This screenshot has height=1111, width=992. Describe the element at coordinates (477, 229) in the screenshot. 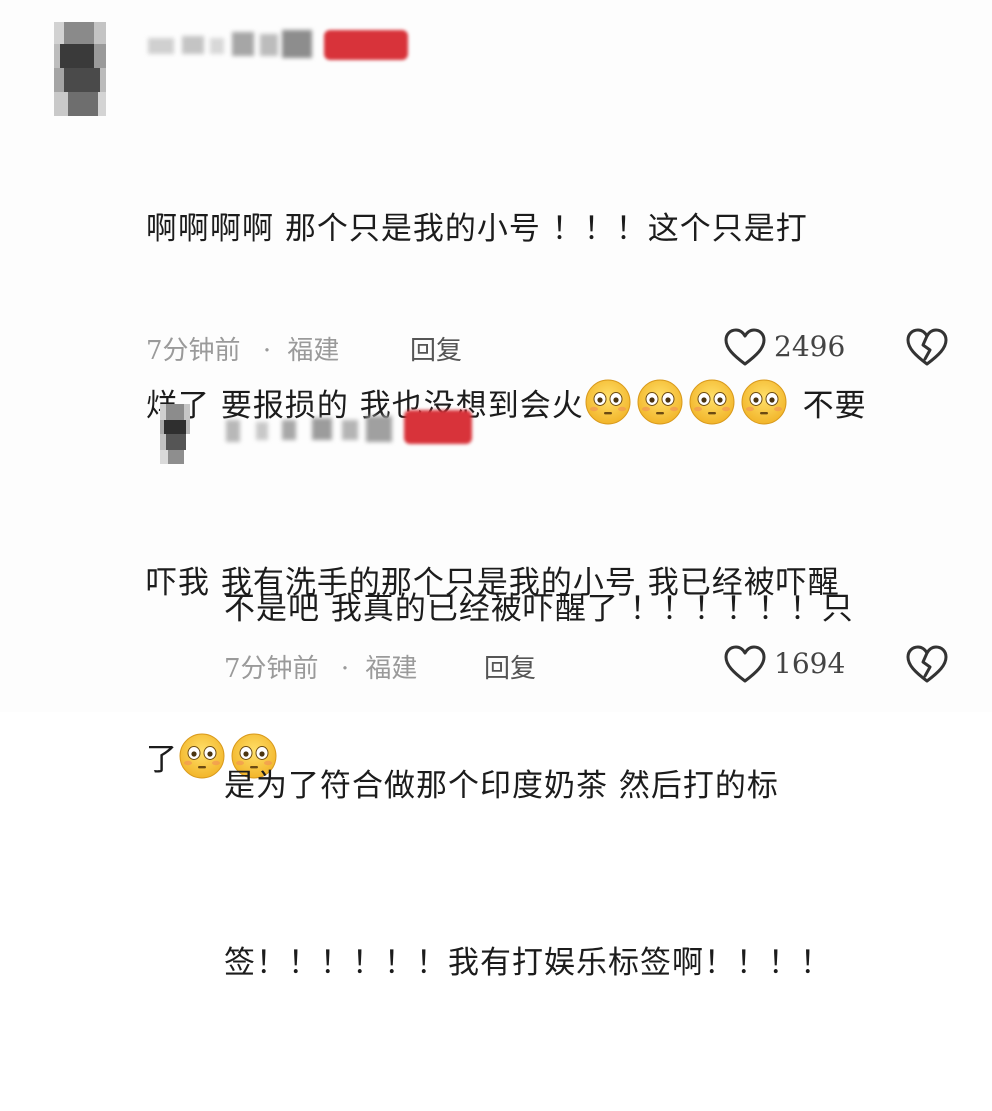

I see `comment-line: 啊啊啊啊 那个只是我的小号 ！！！这个只是打` at that location.